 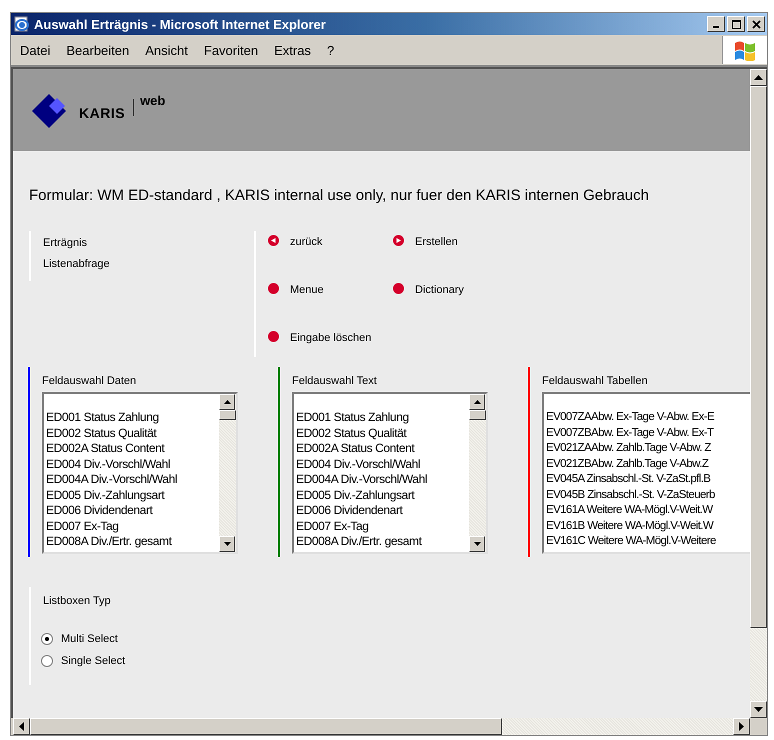 I want to click on list-option: EV045A Zinsabschl.-St. V-ZaSt.pfl.B, so click(x=648, y=480).